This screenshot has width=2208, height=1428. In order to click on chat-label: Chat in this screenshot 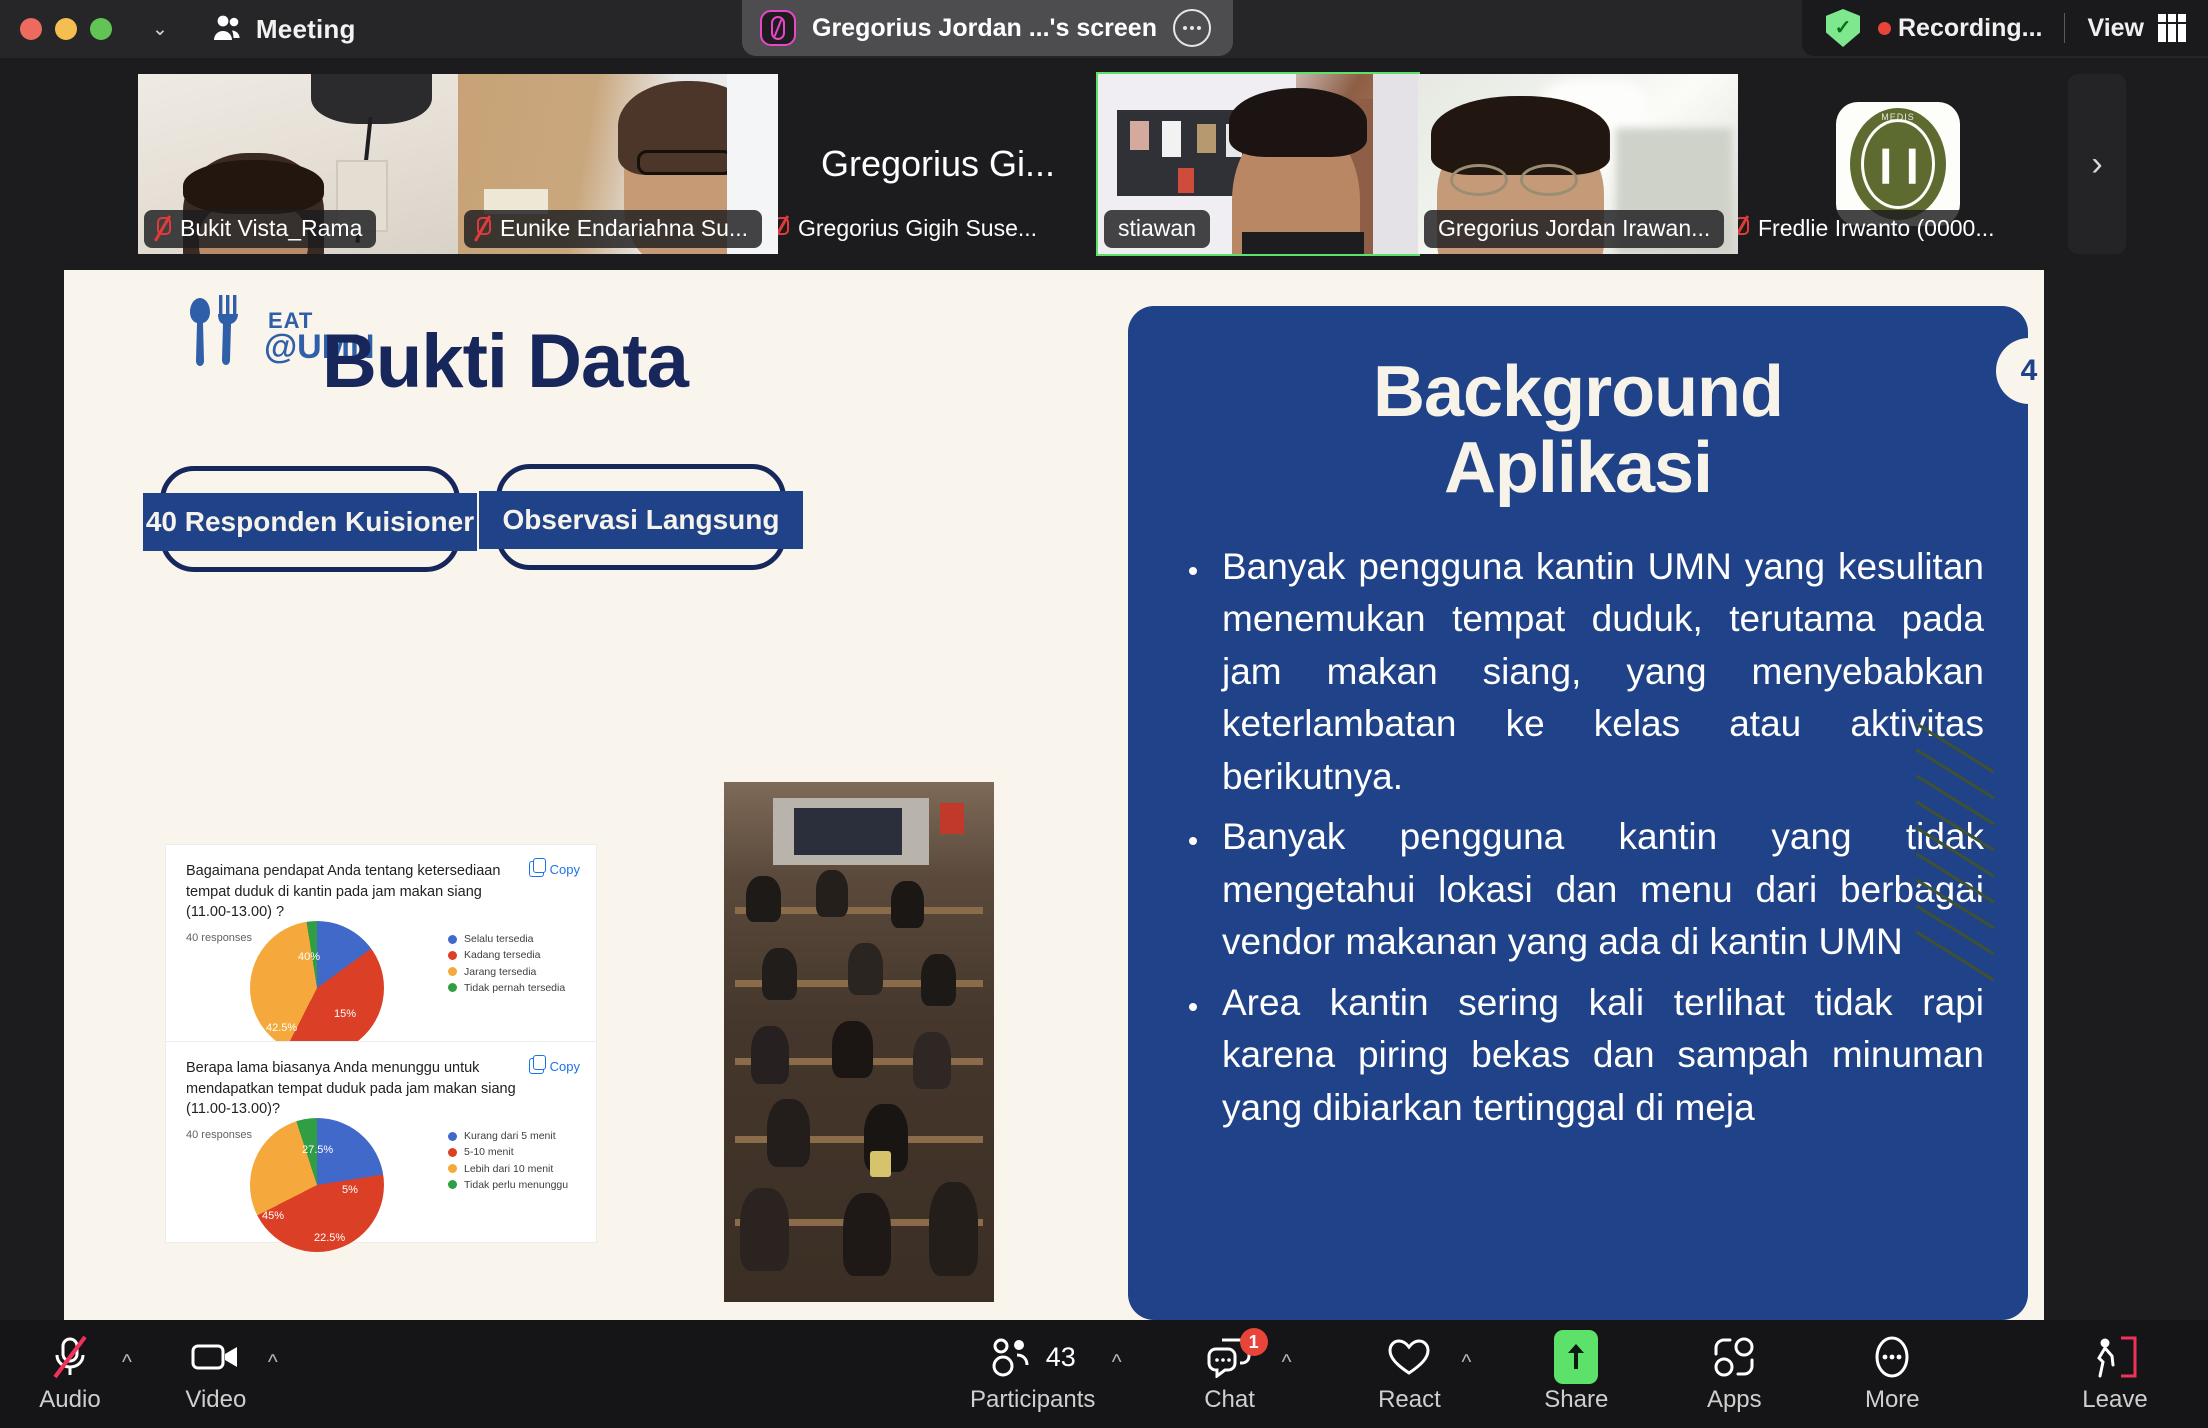, I will do `click(1229, 1399)`.